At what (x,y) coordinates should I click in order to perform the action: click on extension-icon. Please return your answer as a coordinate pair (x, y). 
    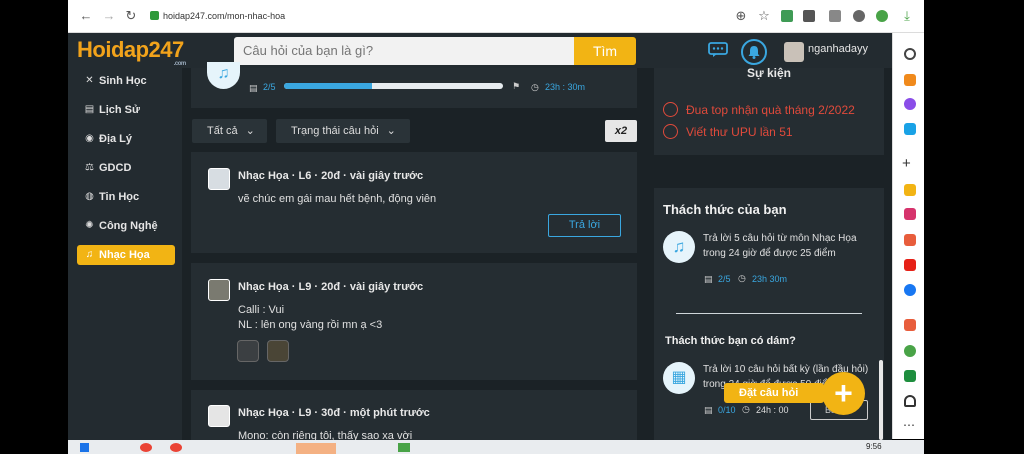
    Looking at the image, I should click on (787, 16).